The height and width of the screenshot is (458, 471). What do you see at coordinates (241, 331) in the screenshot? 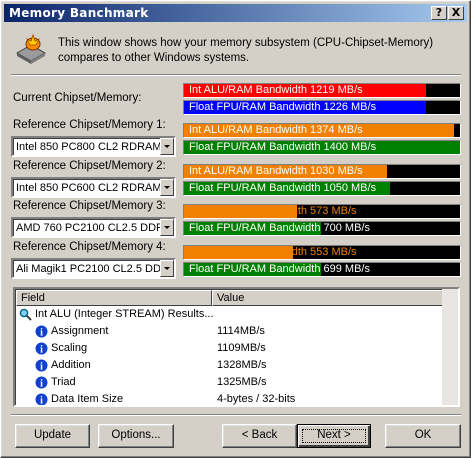
I see `row-value: 1114MB/s` at bounding box center [241, 331].